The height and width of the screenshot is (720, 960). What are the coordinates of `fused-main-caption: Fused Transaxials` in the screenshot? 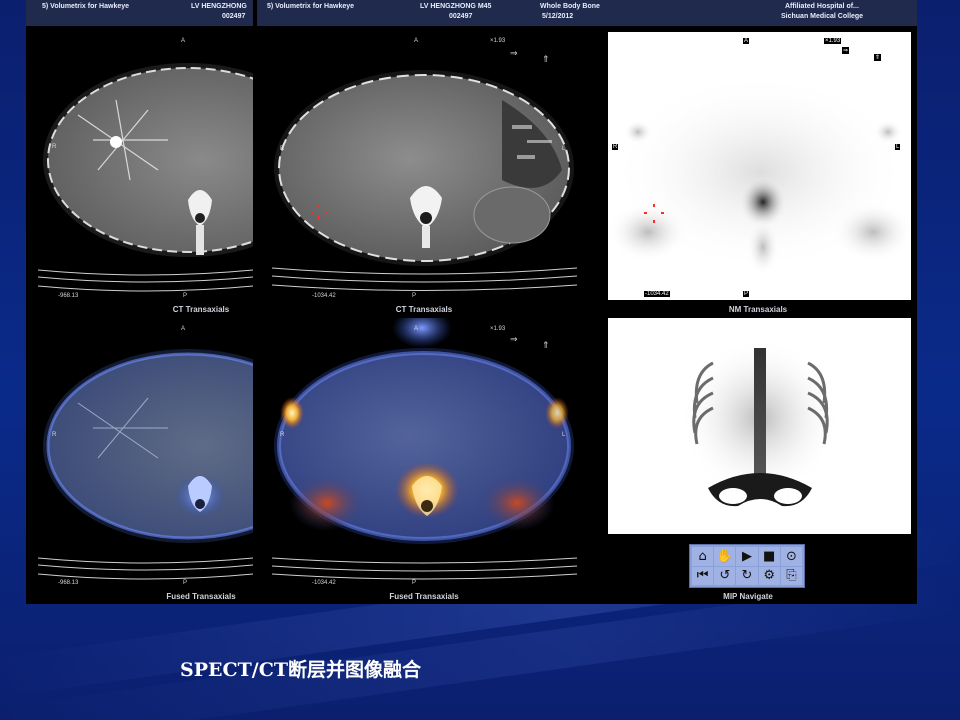 It's located at (424, 596).